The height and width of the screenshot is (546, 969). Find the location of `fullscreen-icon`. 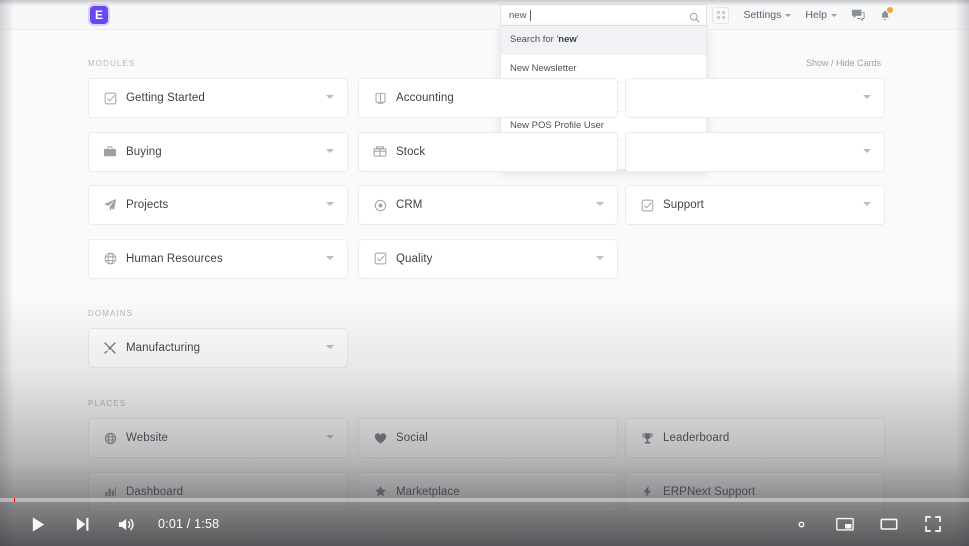

fullscreen-icon is located at coordinates (933, 524).